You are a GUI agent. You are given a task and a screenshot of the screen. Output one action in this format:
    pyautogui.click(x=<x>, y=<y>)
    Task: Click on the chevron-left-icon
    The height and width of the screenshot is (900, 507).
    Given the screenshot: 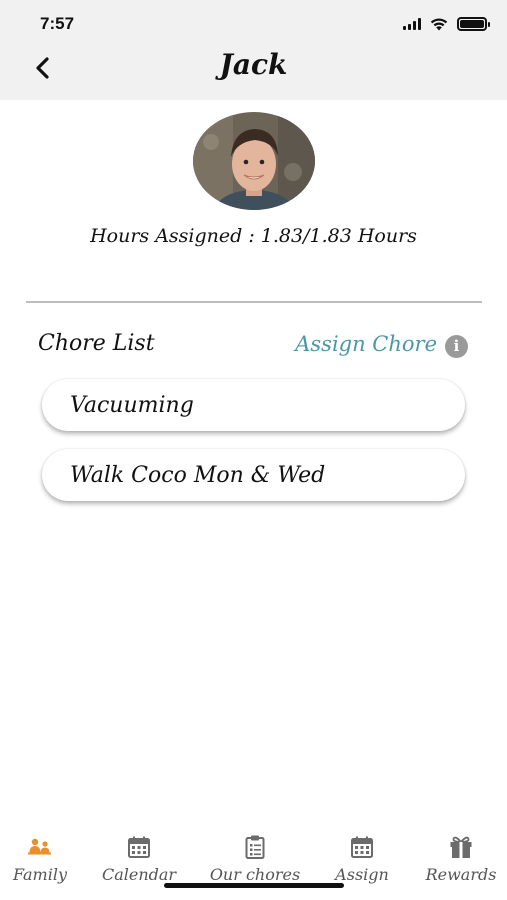 What is the action you would take?
    pyautogui.click(x=42, y=68)
    